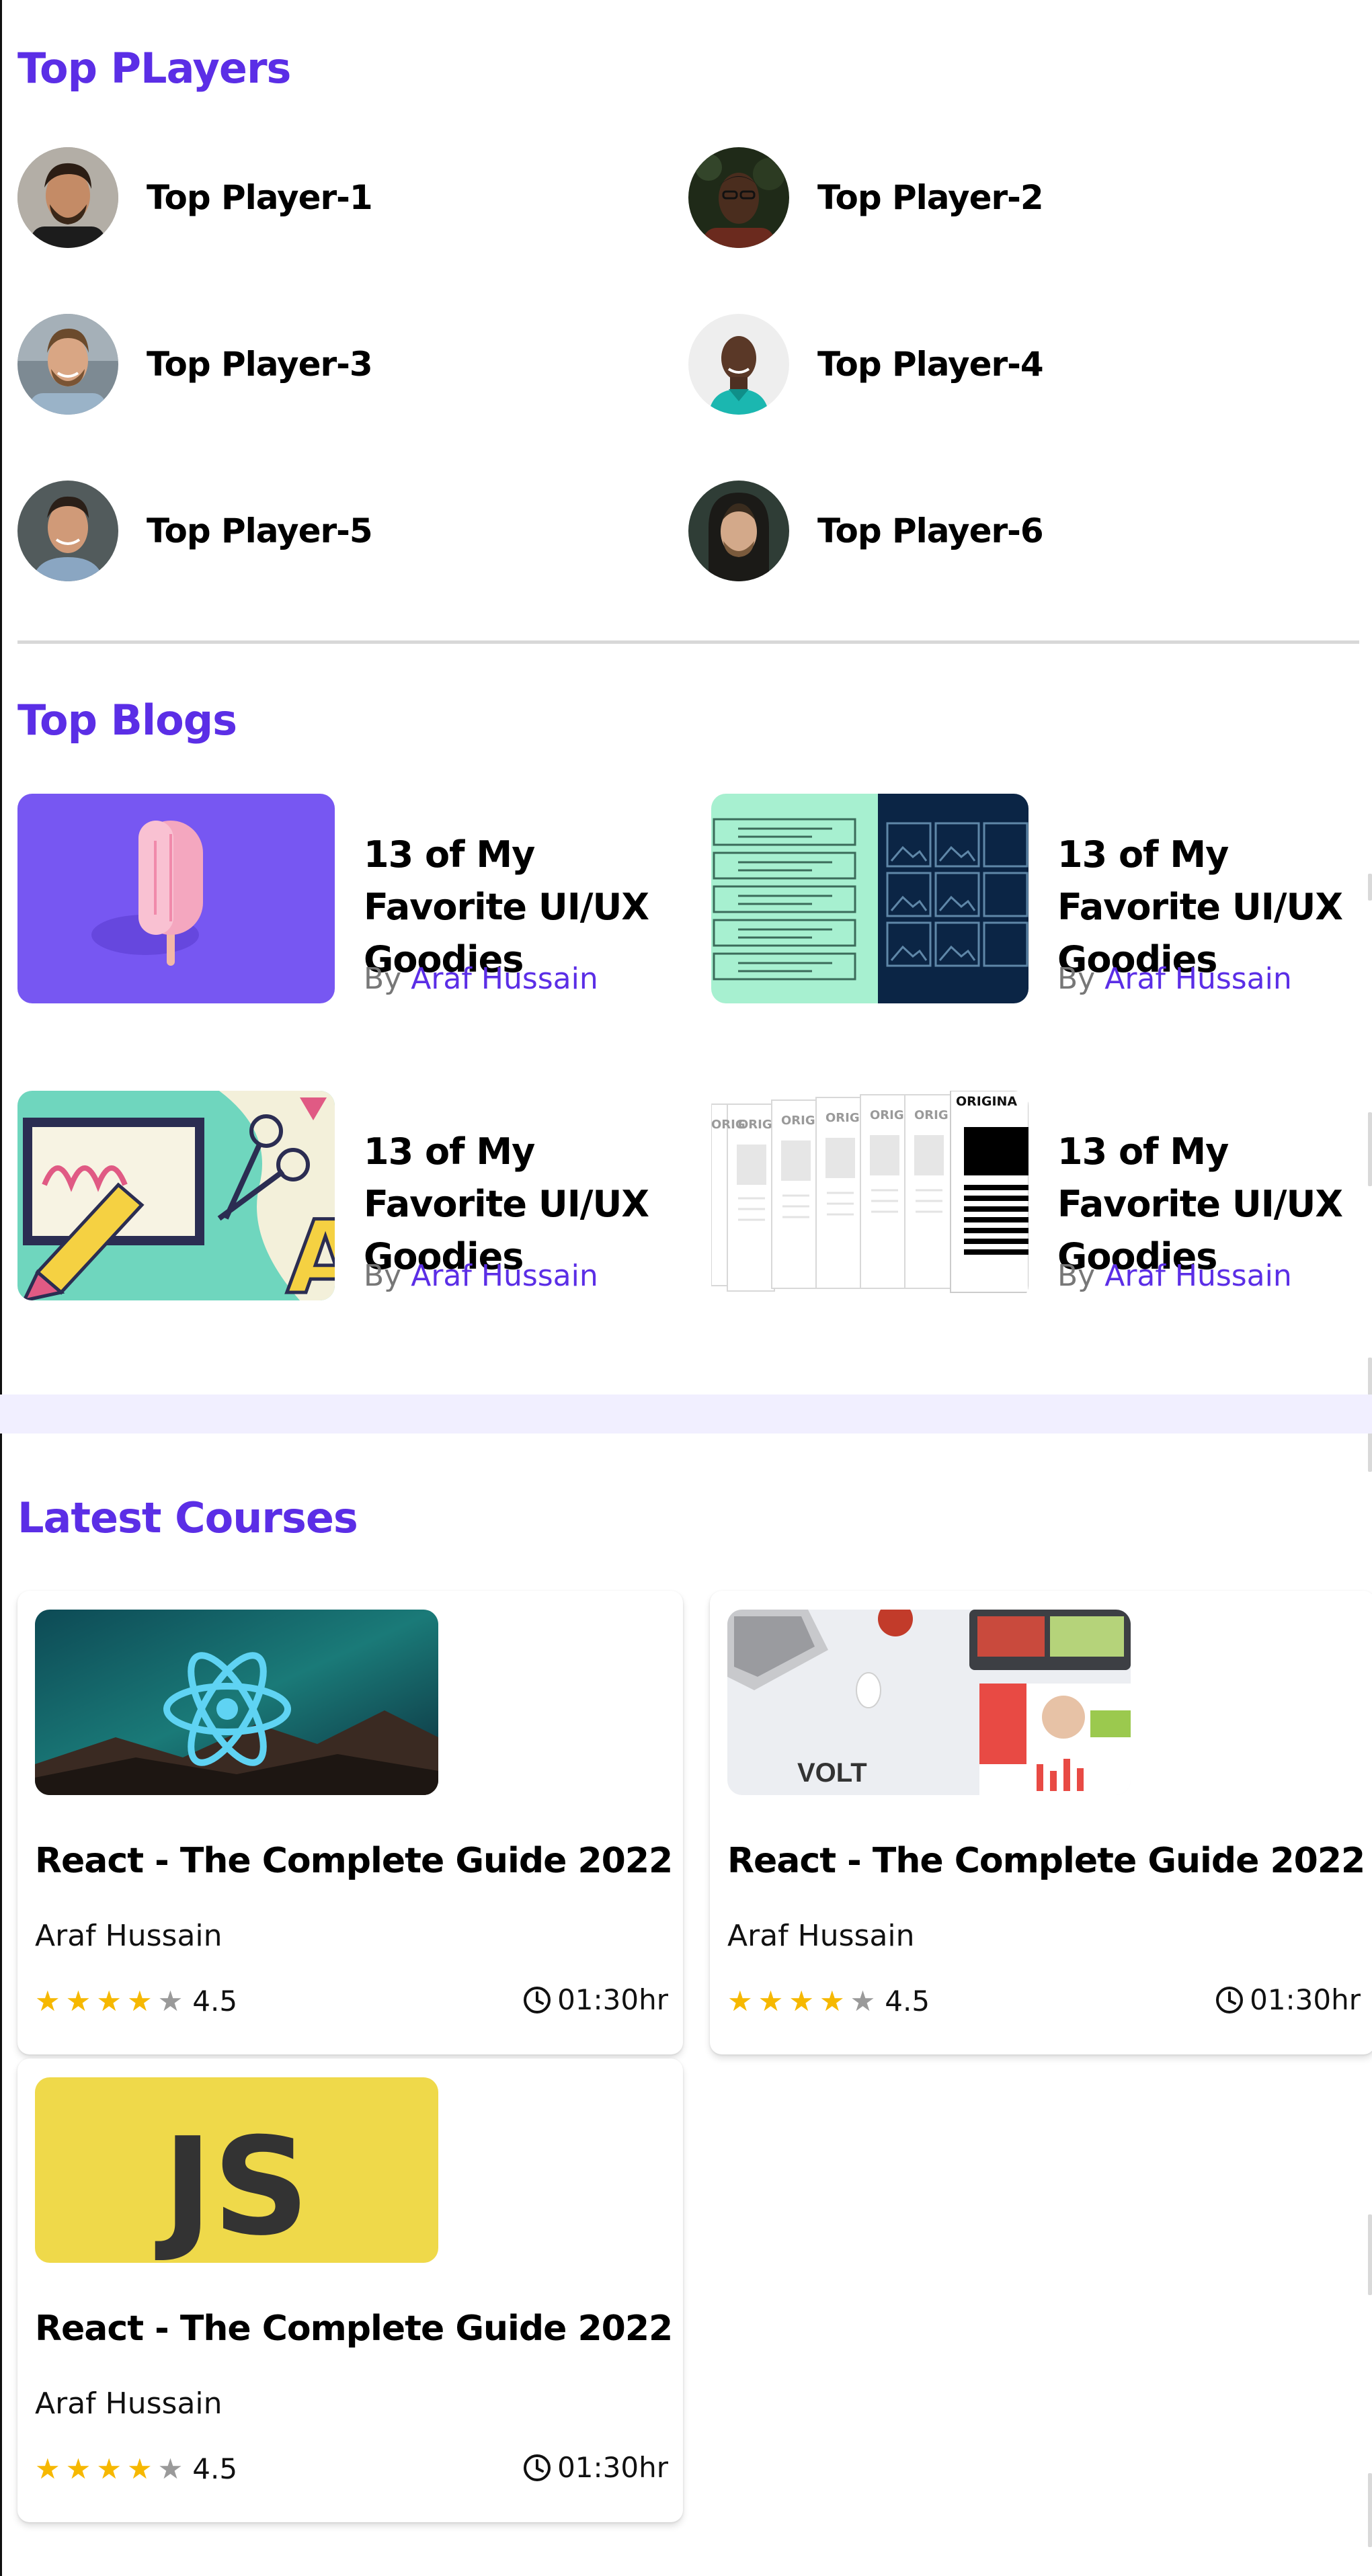 This screenshot has height=2576, width=1372. Describe the element at coordinates (127, 720) in the screenshot. I see `top-blogs-heading: Top Blogs` at that location.